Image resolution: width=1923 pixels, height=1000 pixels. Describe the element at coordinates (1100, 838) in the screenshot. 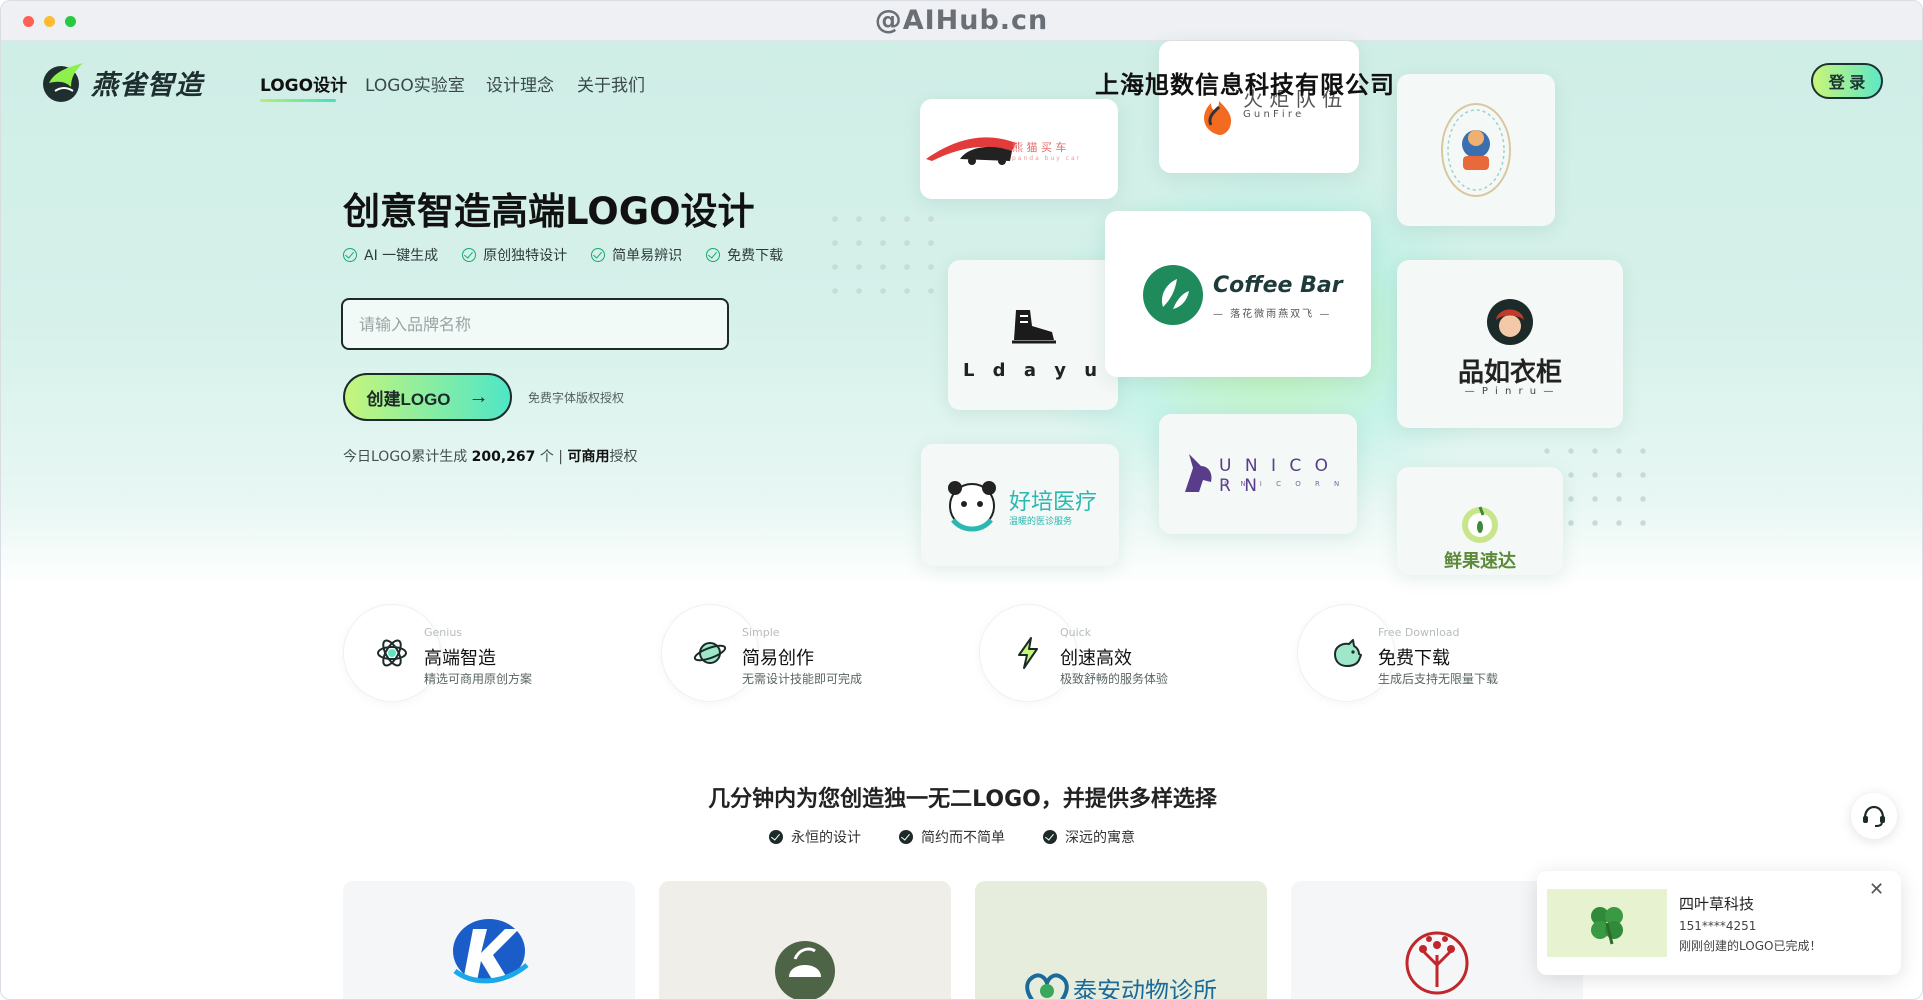

I see `section-point-label: 深远的寓意` at that location.